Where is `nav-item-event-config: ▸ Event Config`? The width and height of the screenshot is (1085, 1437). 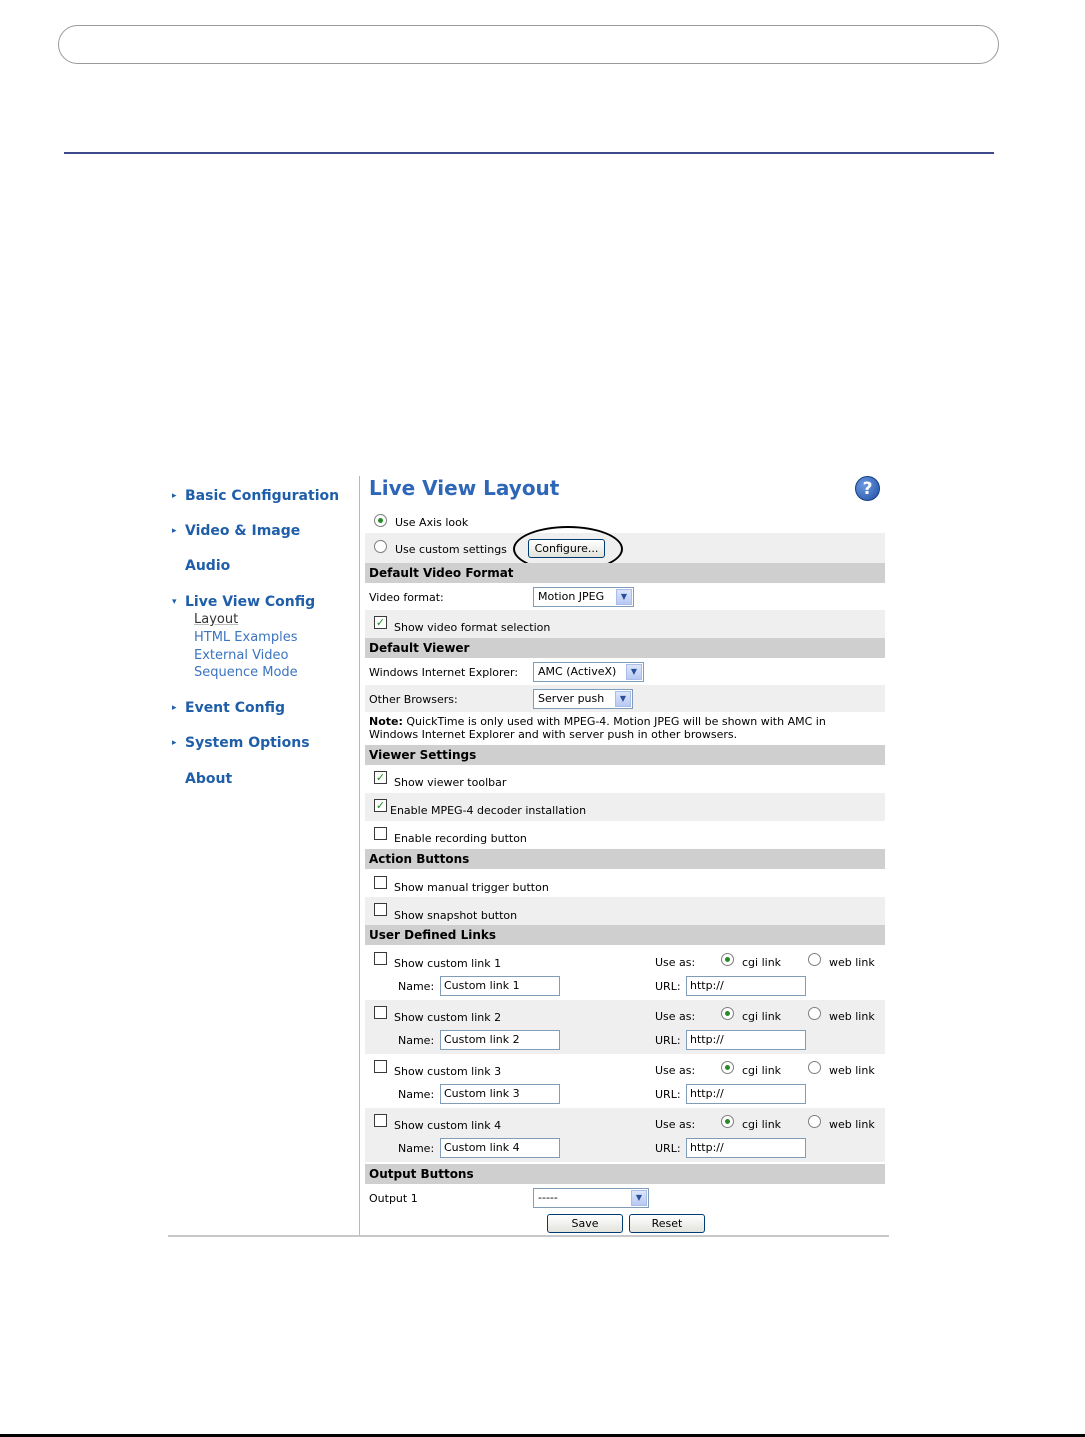 nav-item-event-config: ▸ Event Config is located at coordinates (228, 708).